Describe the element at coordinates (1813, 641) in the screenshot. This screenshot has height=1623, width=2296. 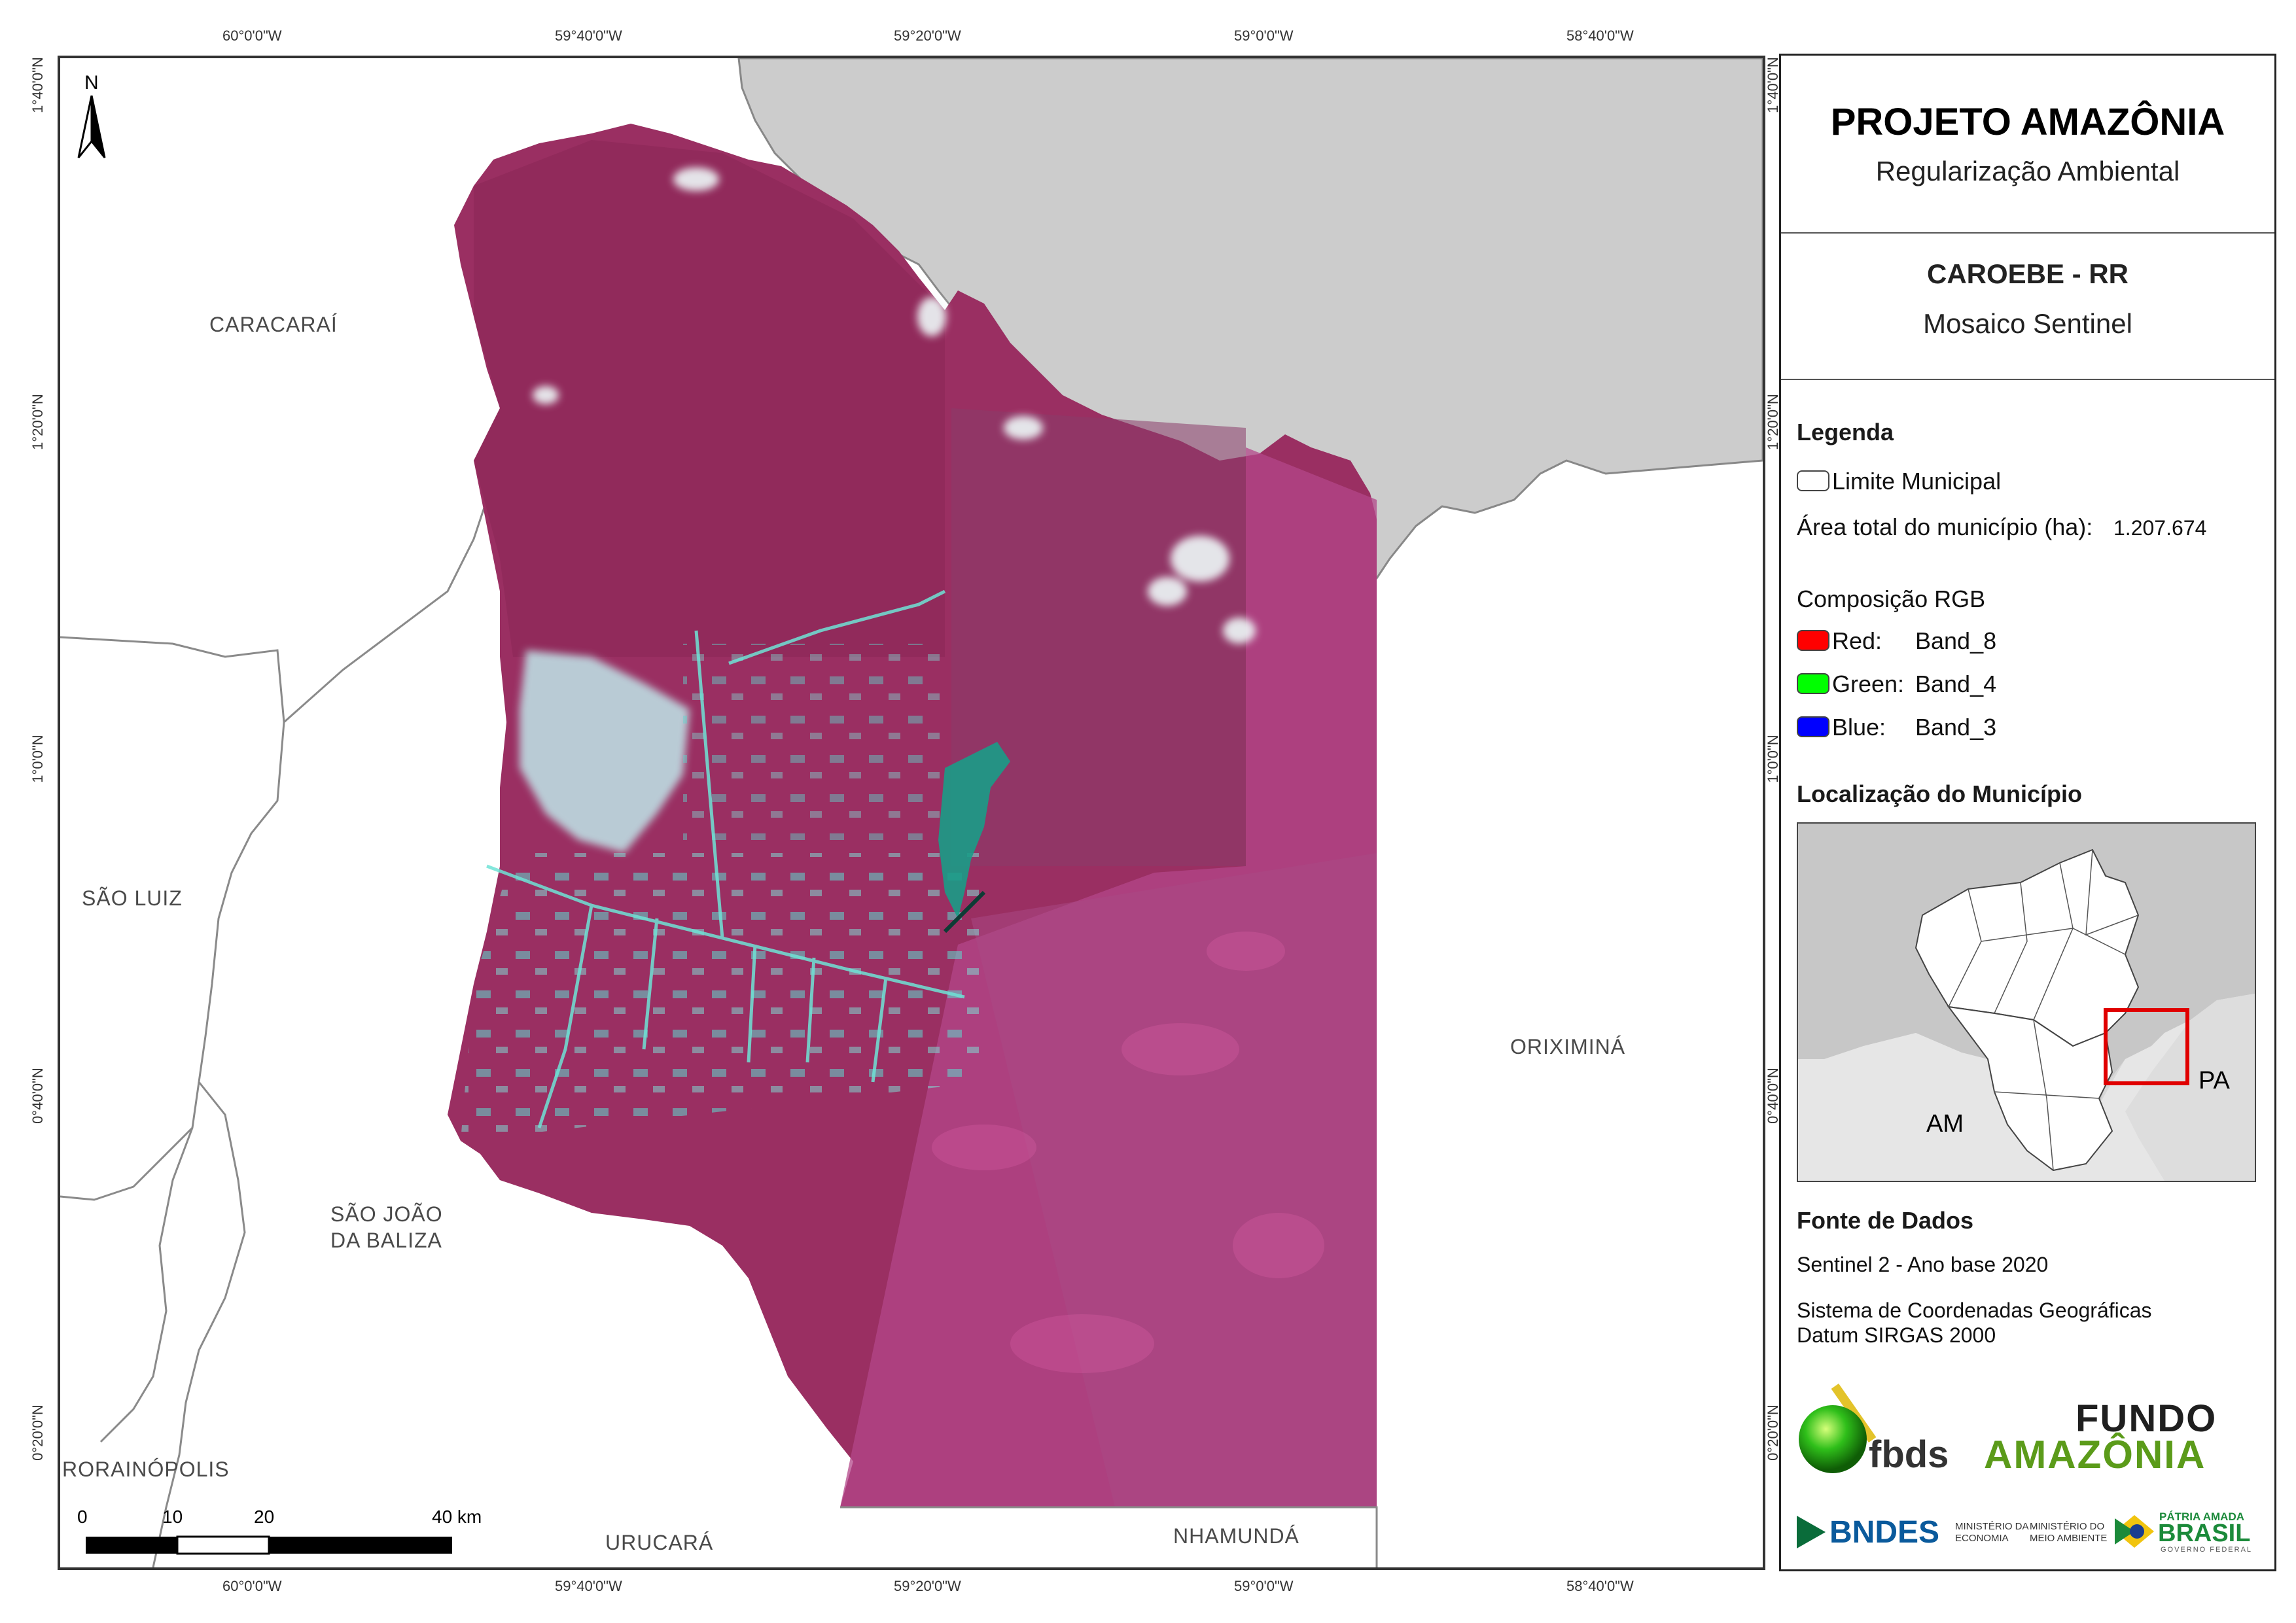
I see `band-red-swatch` at that location.